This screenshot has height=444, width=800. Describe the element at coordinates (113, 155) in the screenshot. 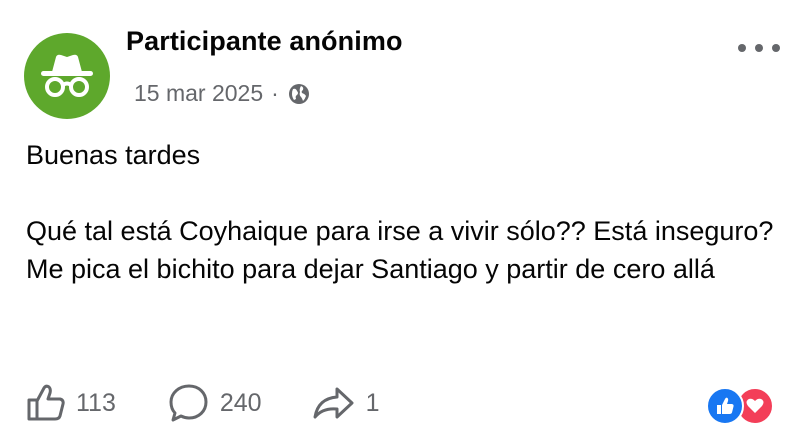

I see `post-greeting: Buenas tardes` at that location.